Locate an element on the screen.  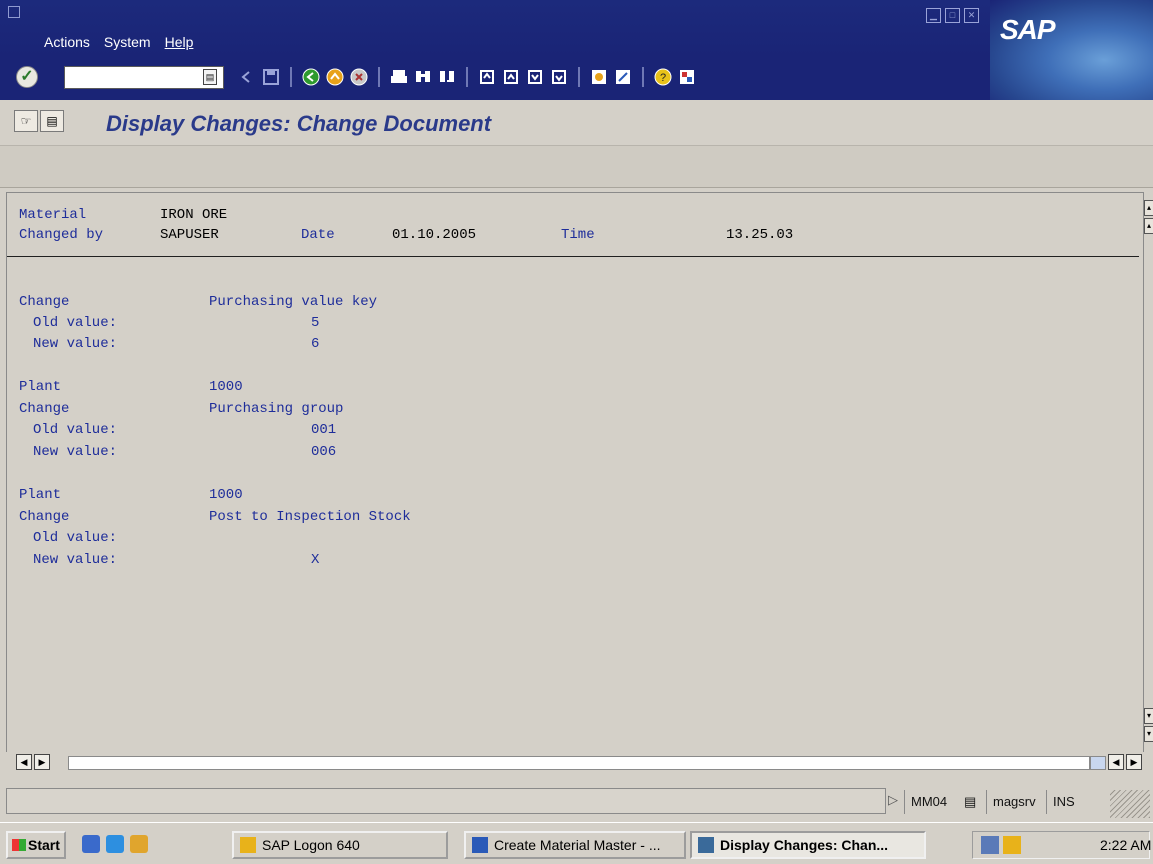
back-icon is located at coordinates (311, 77).